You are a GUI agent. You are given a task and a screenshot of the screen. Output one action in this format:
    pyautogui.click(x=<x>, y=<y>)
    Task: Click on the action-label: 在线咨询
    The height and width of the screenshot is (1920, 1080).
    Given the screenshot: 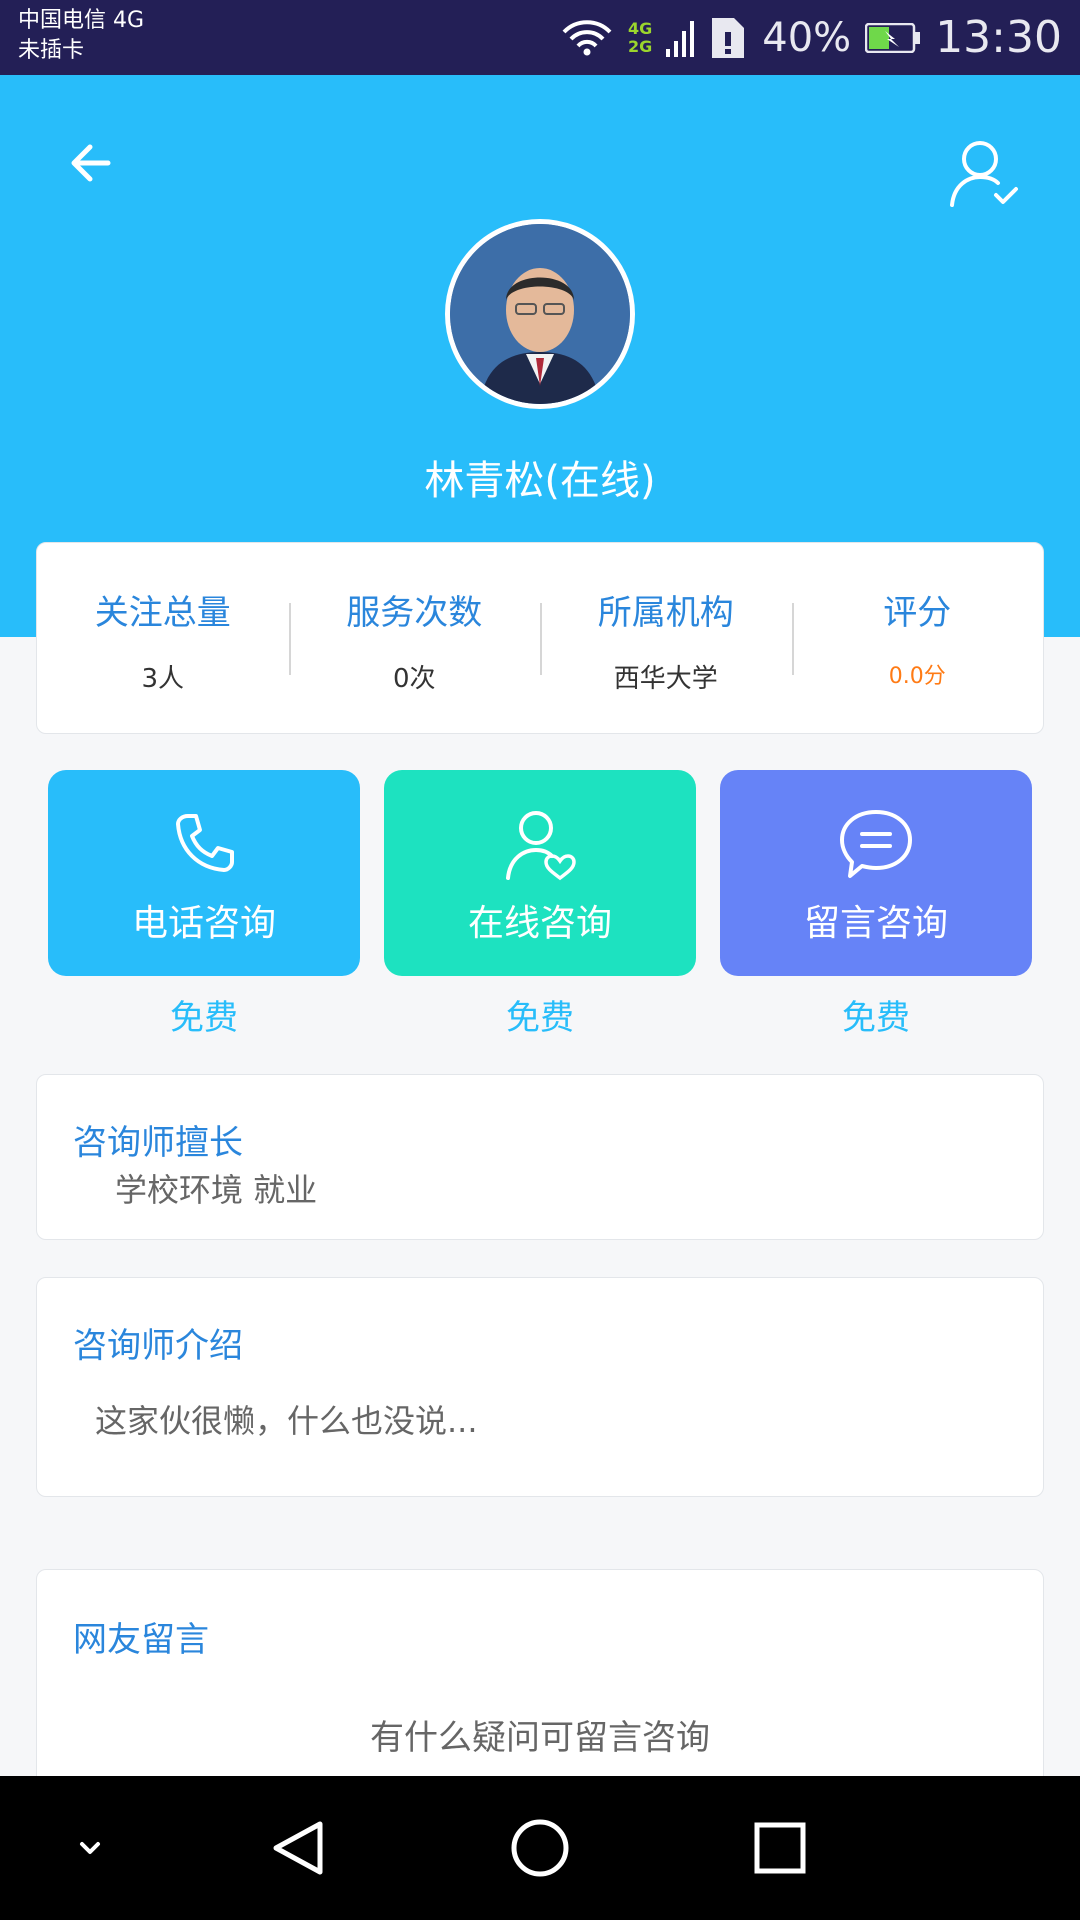 What is the action you would take?
    pyautogui.click(x=539, y=923)
    